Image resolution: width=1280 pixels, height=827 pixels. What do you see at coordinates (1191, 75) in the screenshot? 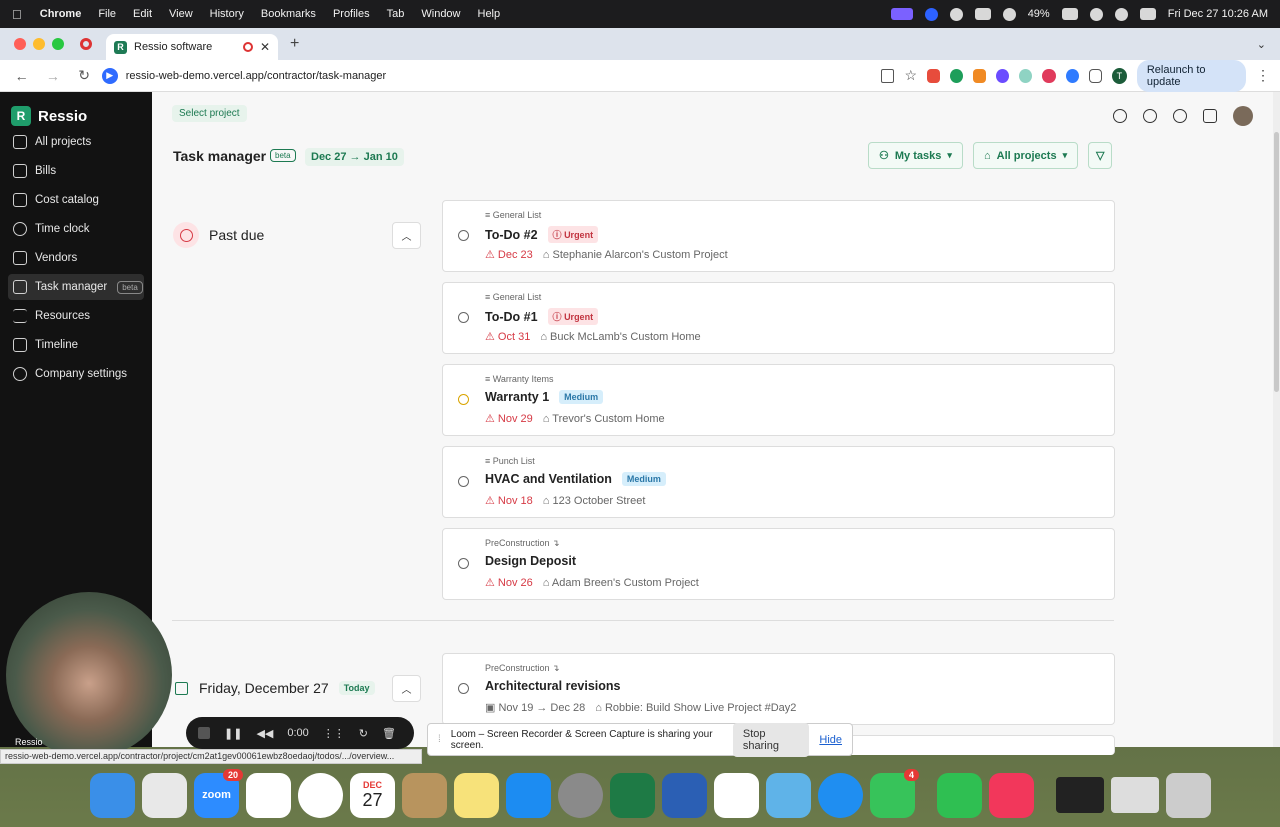
I see `relaunch-button: Relaunch to update` at bounding box center [1191, 75].